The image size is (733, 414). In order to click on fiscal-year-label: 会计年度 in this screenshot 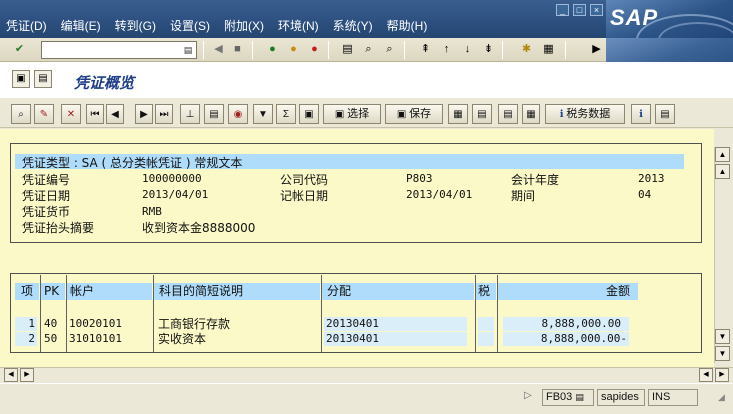, I will do `click(535, 180)`.